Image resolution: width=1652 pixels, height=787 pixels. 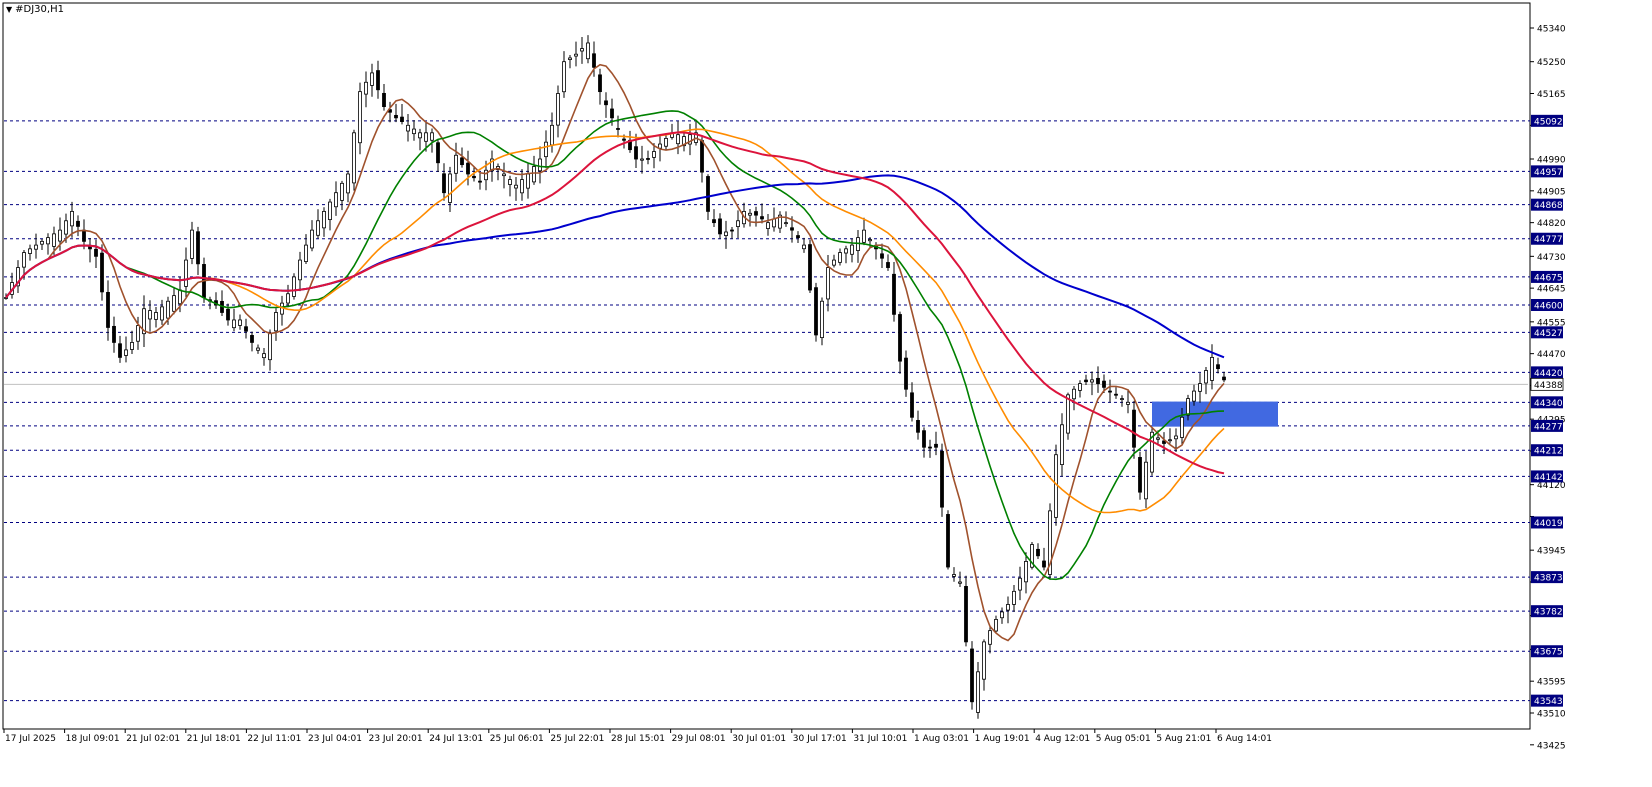 What do you see at coordinates (30, 739) in the screenshot?
I see `time-tick-label: 17 Jul 2025` at bounding box center [30, 739].